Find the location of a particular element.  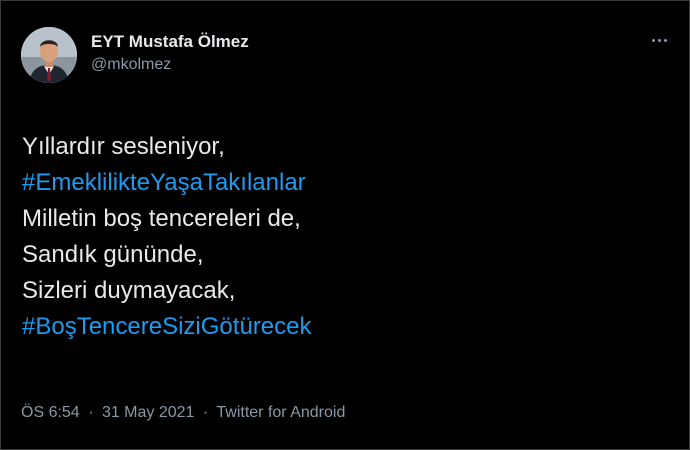

user-info: EYT Mustafa Ölmez @mkolmez is located at coordinates (170, 54).